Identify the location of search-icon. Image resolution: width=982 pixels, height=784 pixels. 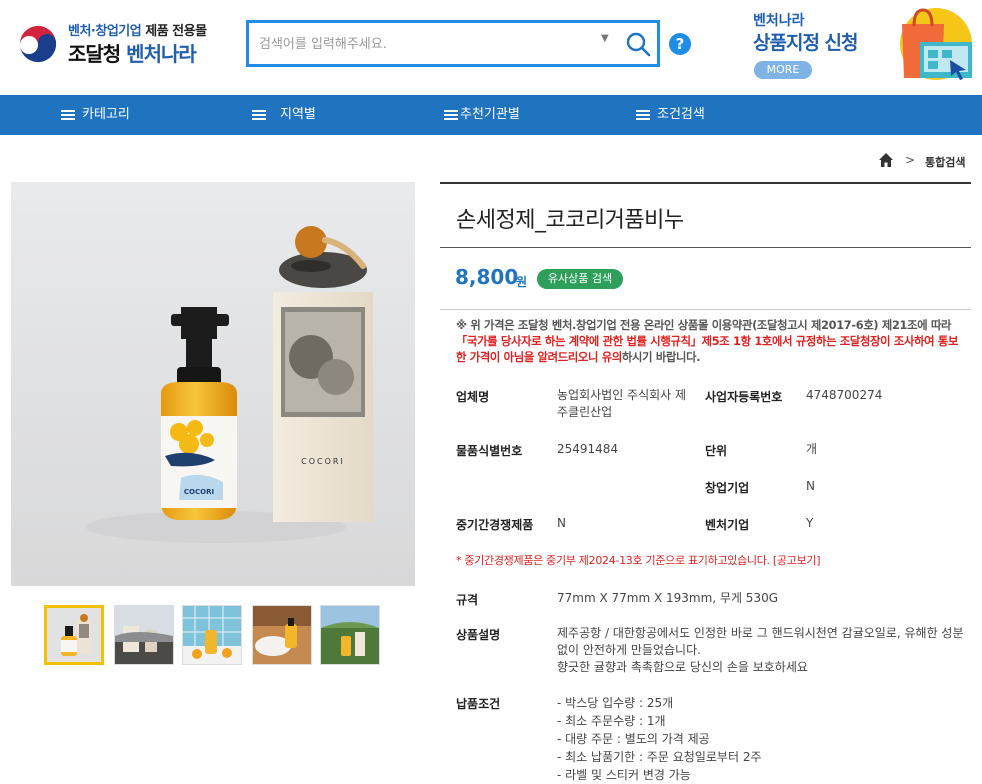
(638, 44).